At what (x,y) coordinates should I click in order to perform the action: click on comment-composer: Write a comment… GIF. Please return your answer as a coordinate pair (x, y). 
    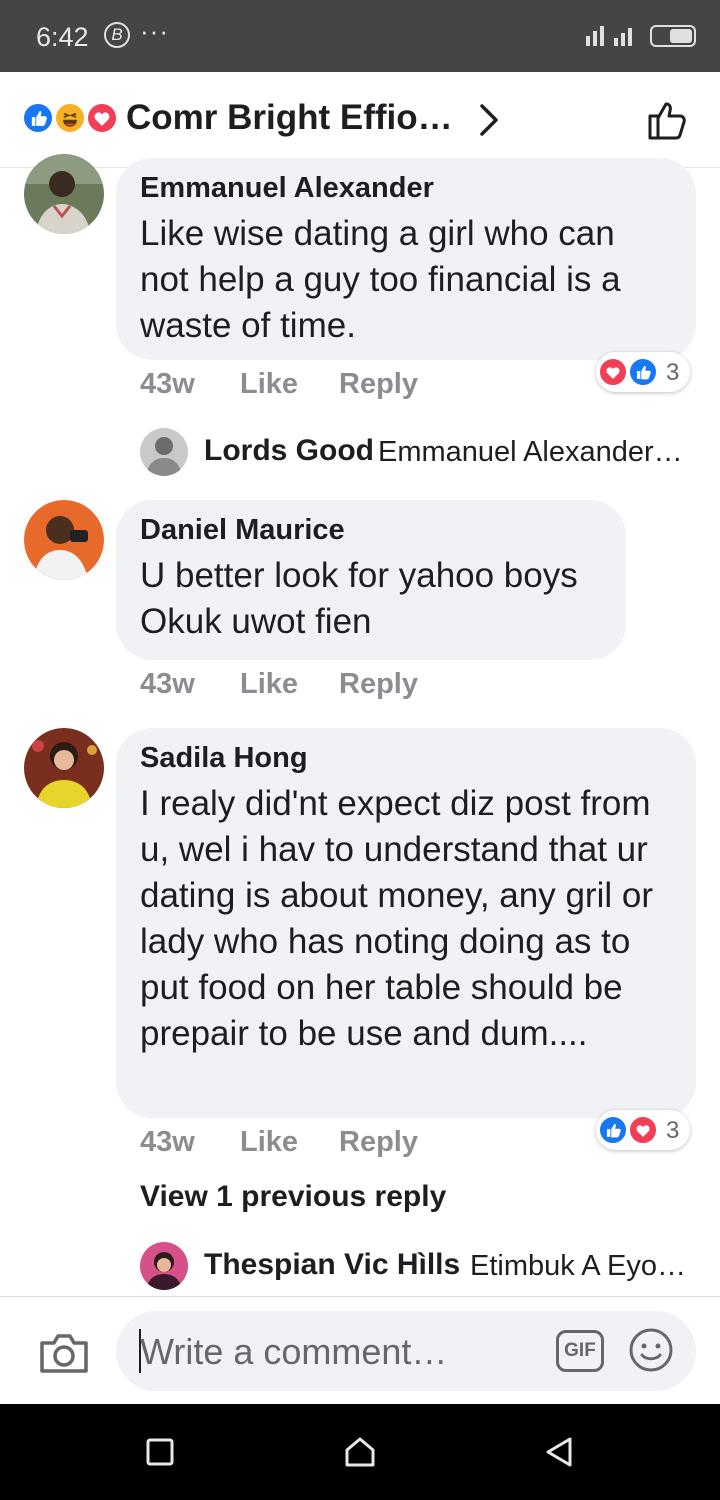
    Looking at the image, I should click on (360, 1350).